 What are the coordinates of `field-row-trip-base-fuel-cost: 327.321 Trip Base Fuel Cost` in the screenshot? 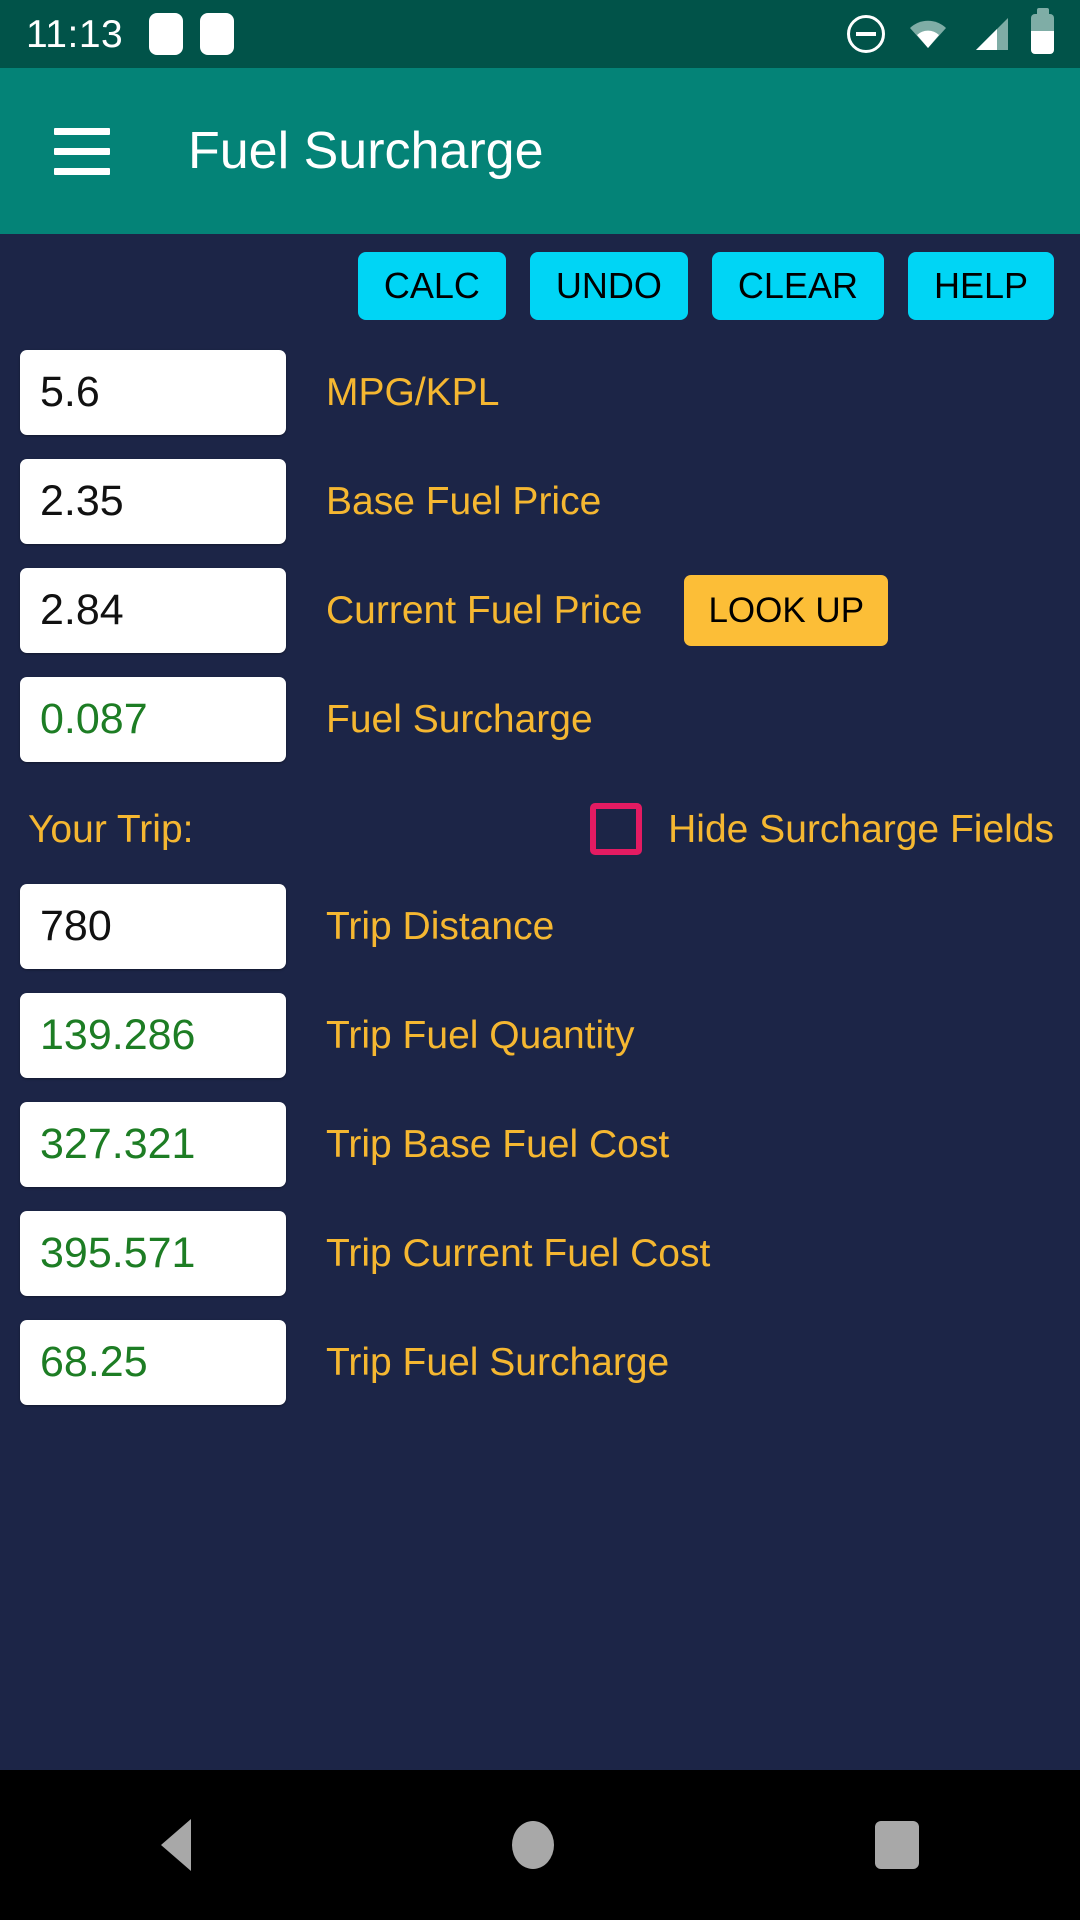 It's located at (540, 1144).